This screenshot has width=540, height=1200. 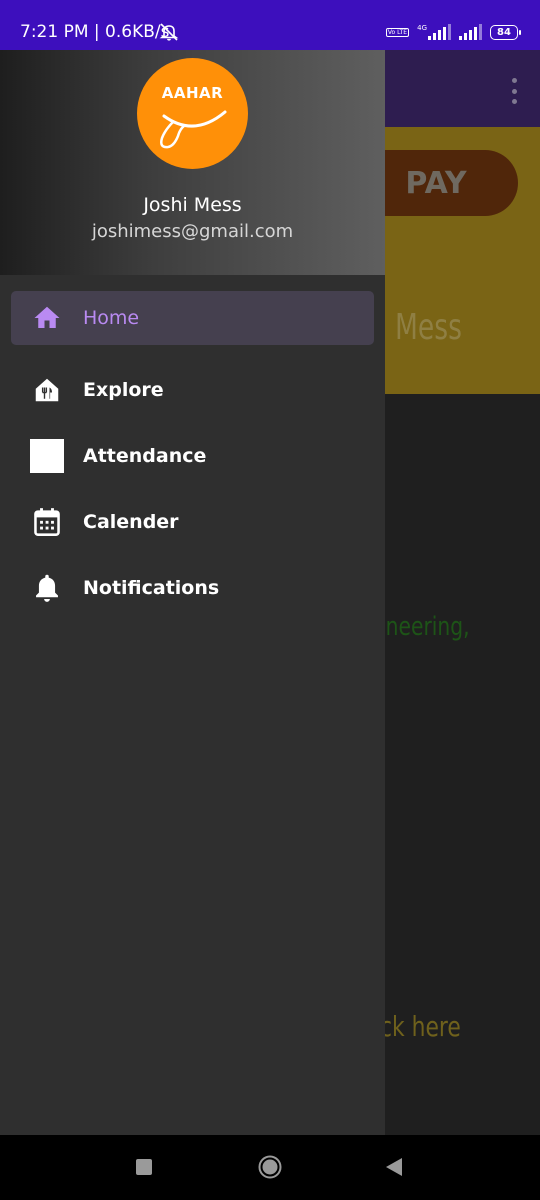 I want to click on bell-icon, so click(x=47, y=588).